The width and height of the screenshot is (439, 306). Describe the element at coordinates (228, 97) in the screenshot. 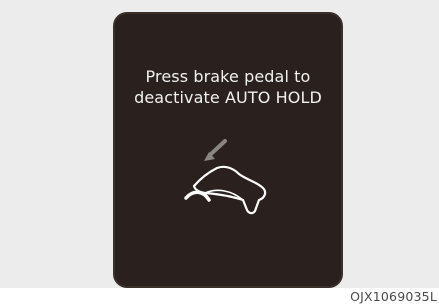

I see `message-line-2: deactivate AUTO HOLD` at that location.